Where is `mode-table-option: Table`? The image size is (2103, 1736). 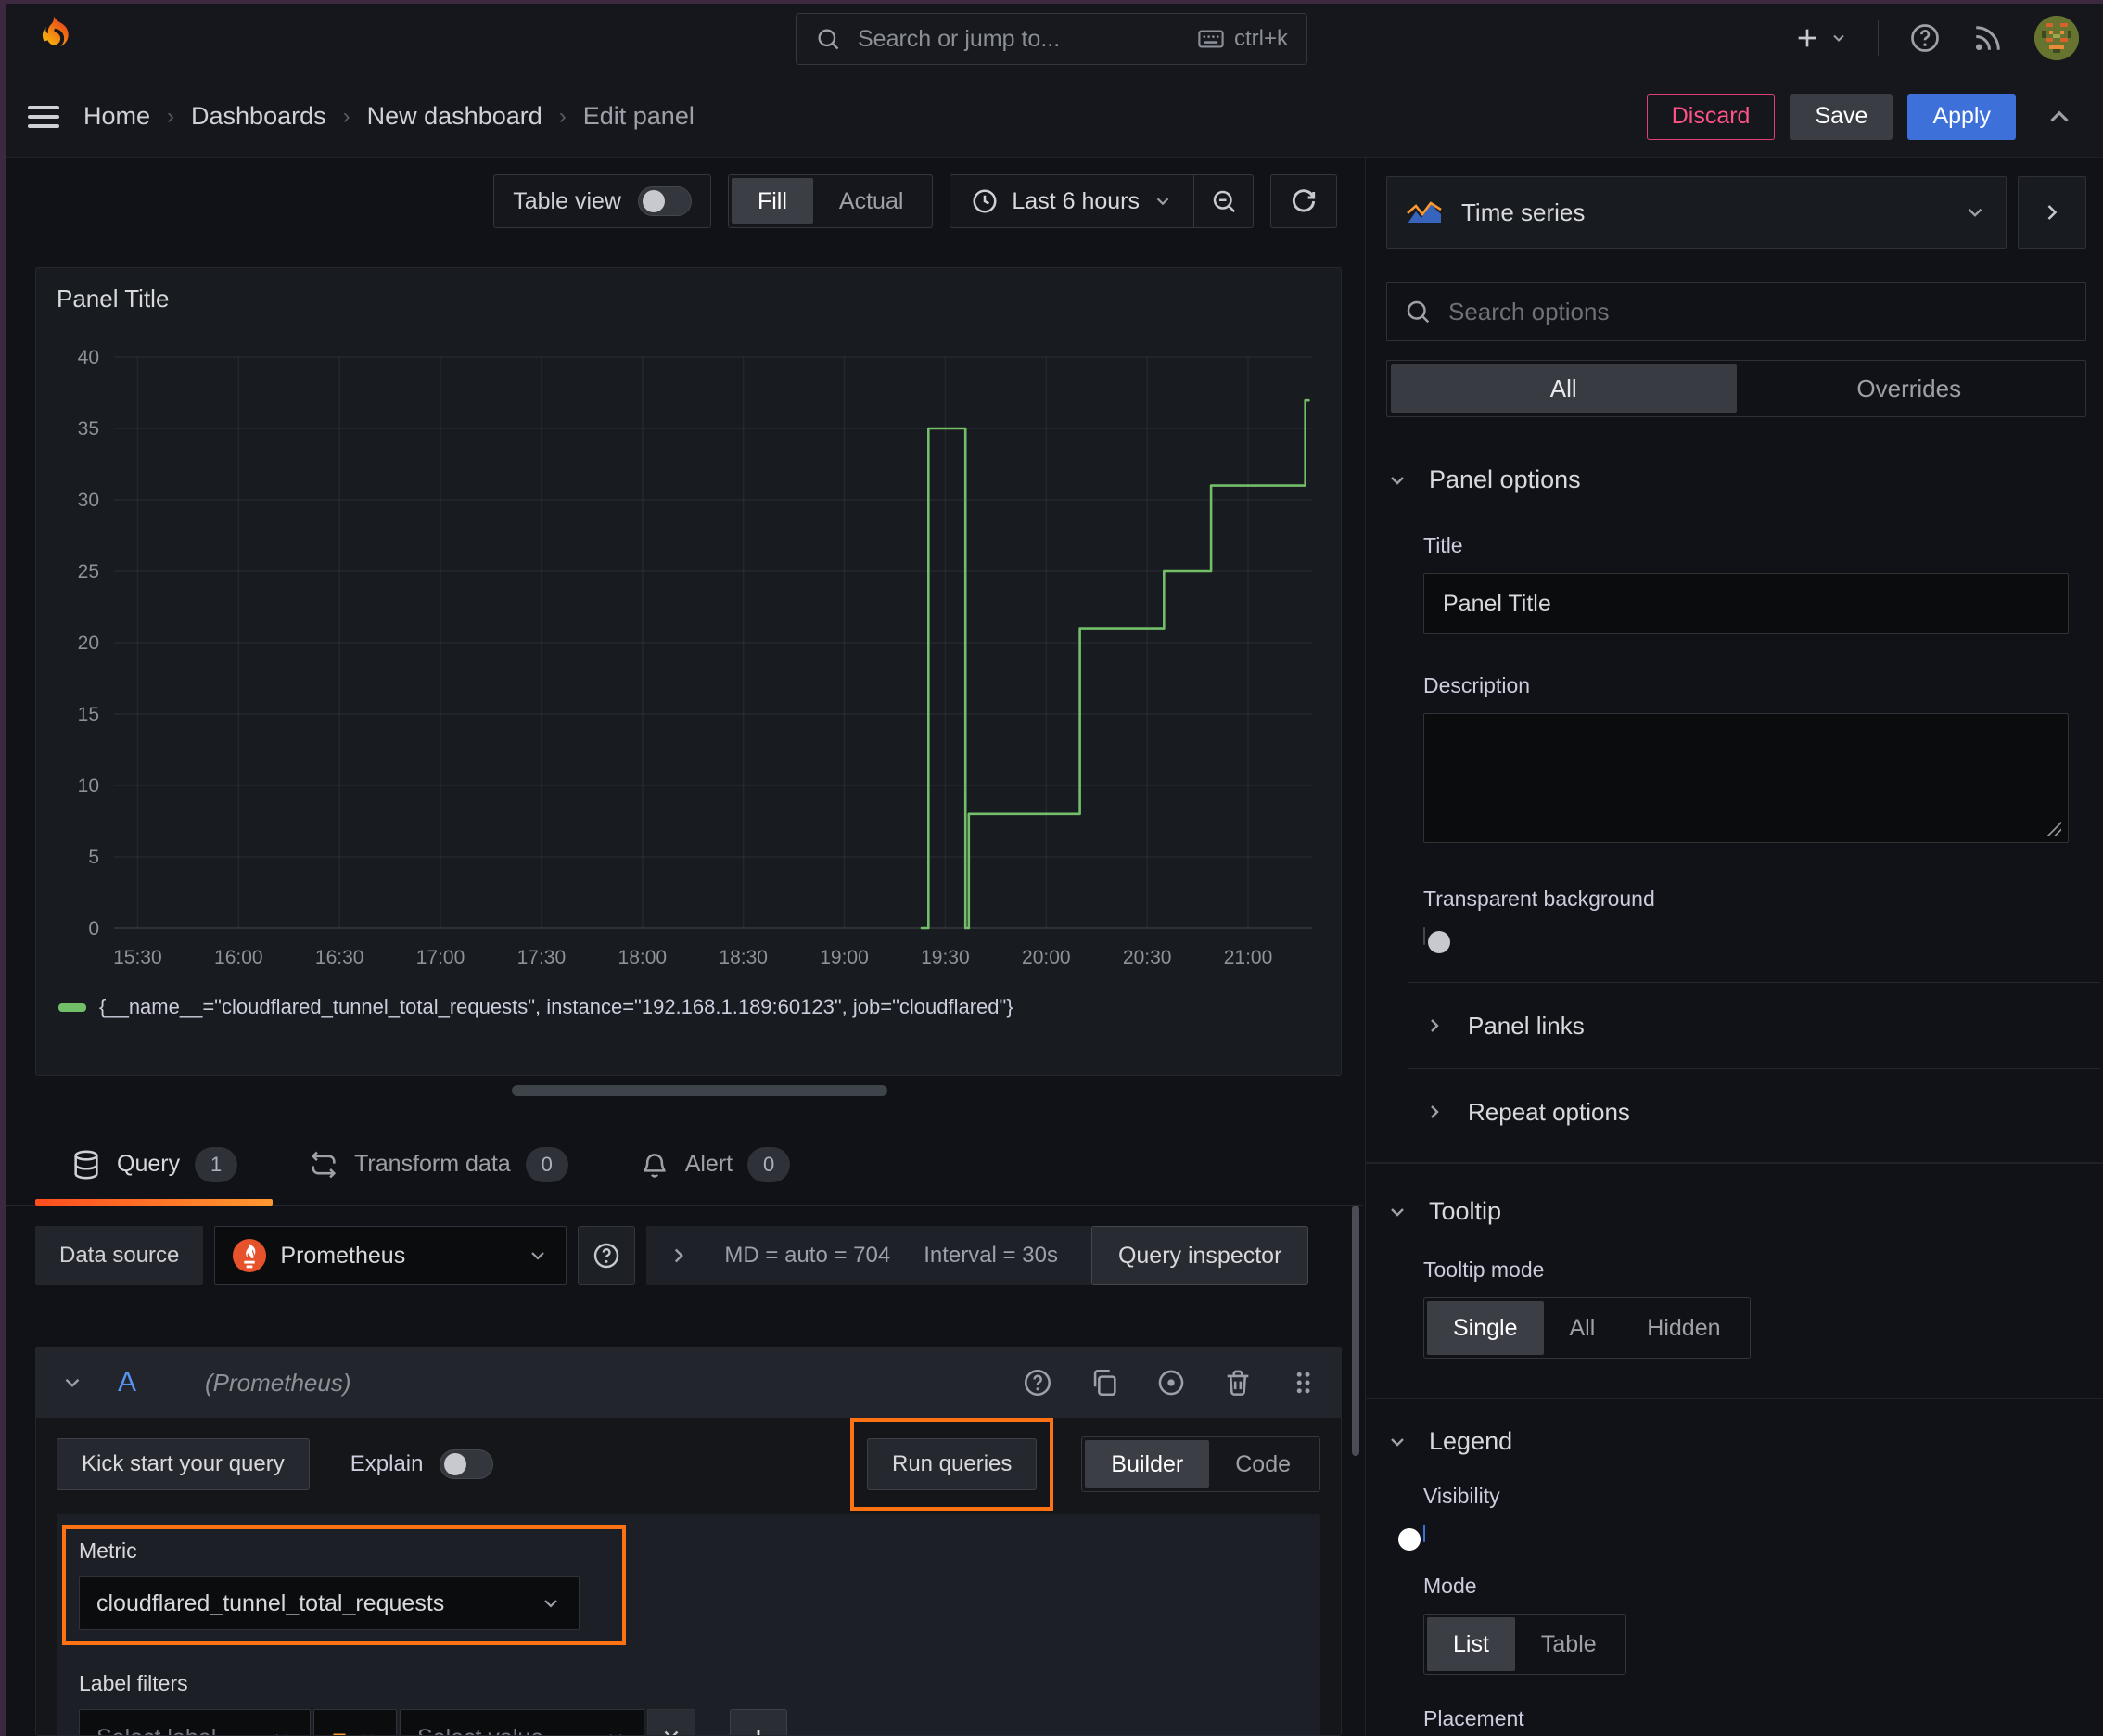
mode-table-option: Table is located at coordinates (1569, 1644).